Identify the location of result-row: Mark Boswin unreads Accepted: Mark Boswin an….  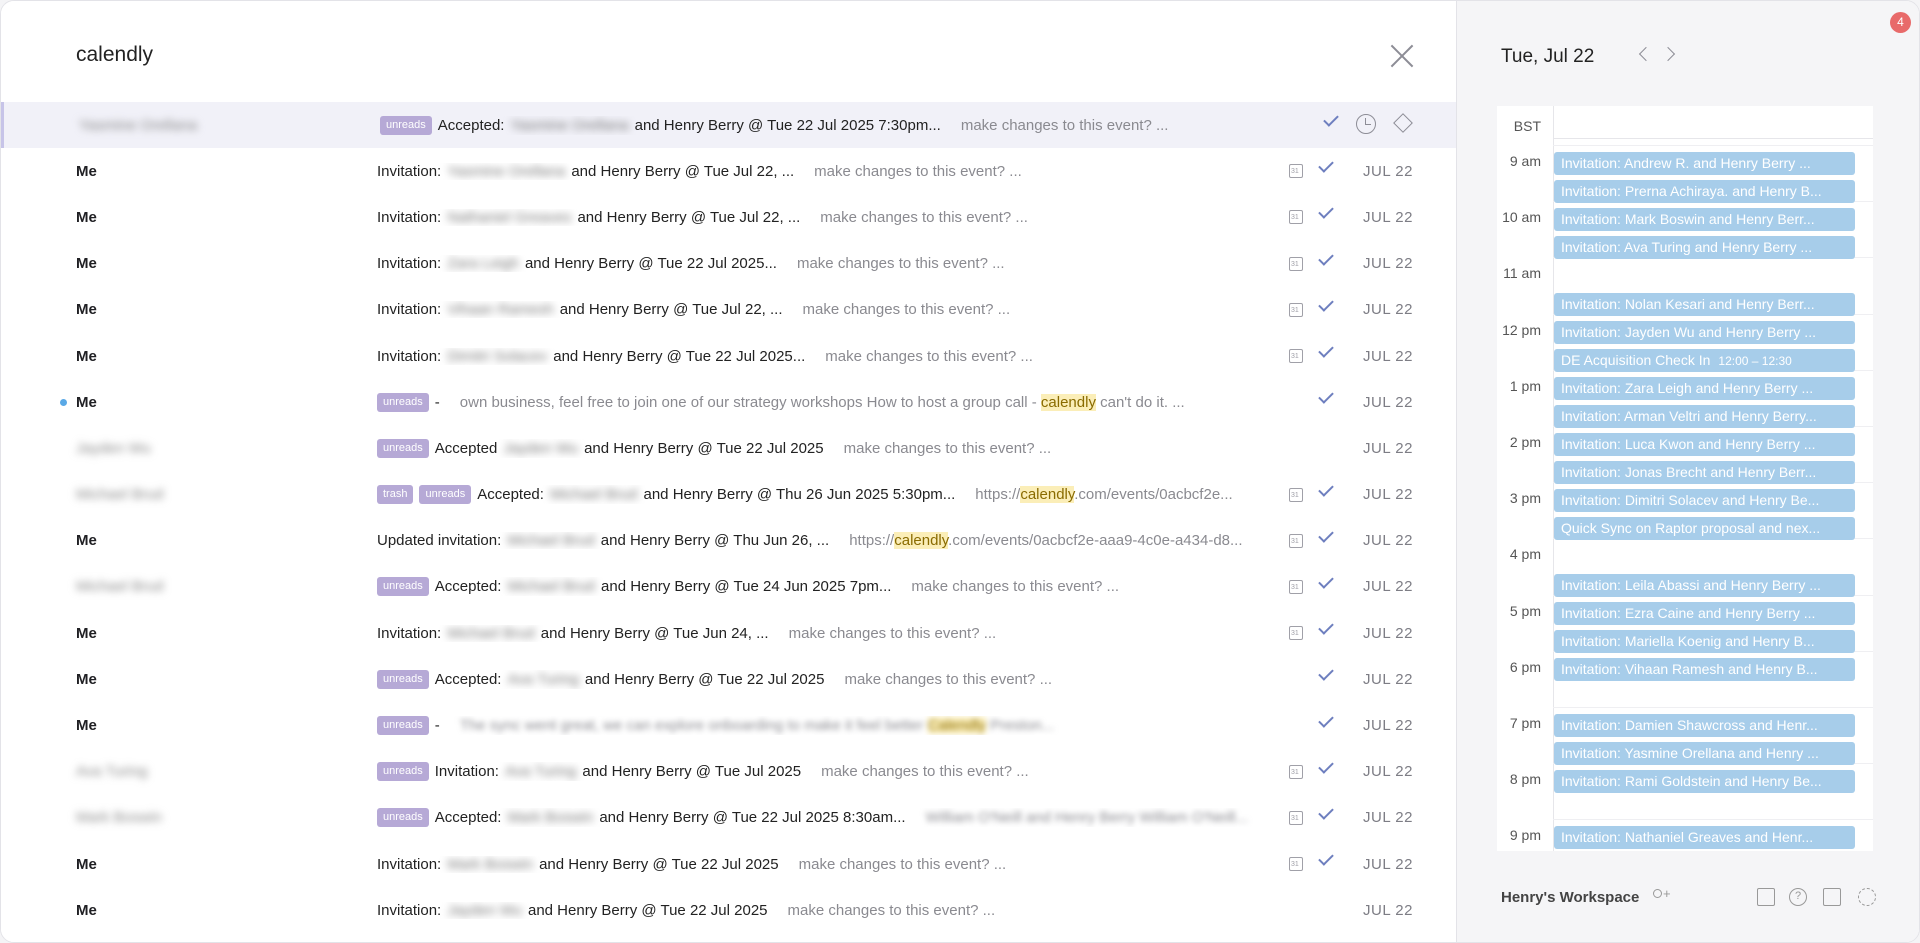
(728, 818).